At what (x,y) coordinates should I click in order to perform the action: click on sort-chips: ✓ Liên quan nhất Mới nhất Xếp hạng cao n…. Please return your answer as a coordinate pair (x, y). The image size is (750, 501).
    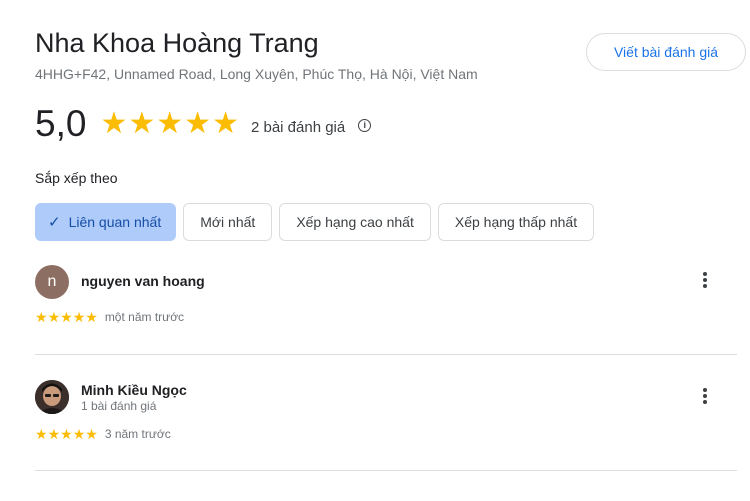
    Looking at the image, I should click on (318, 222).